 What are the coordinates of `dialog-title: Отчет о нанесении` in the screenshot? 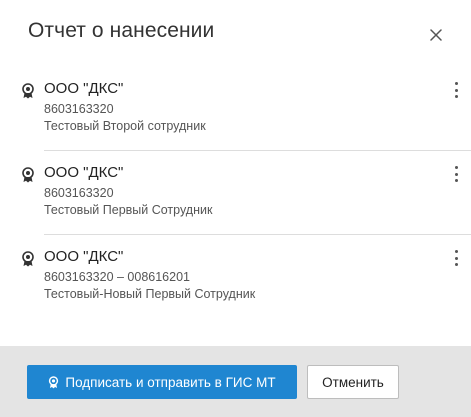 It's located at (121, 30).